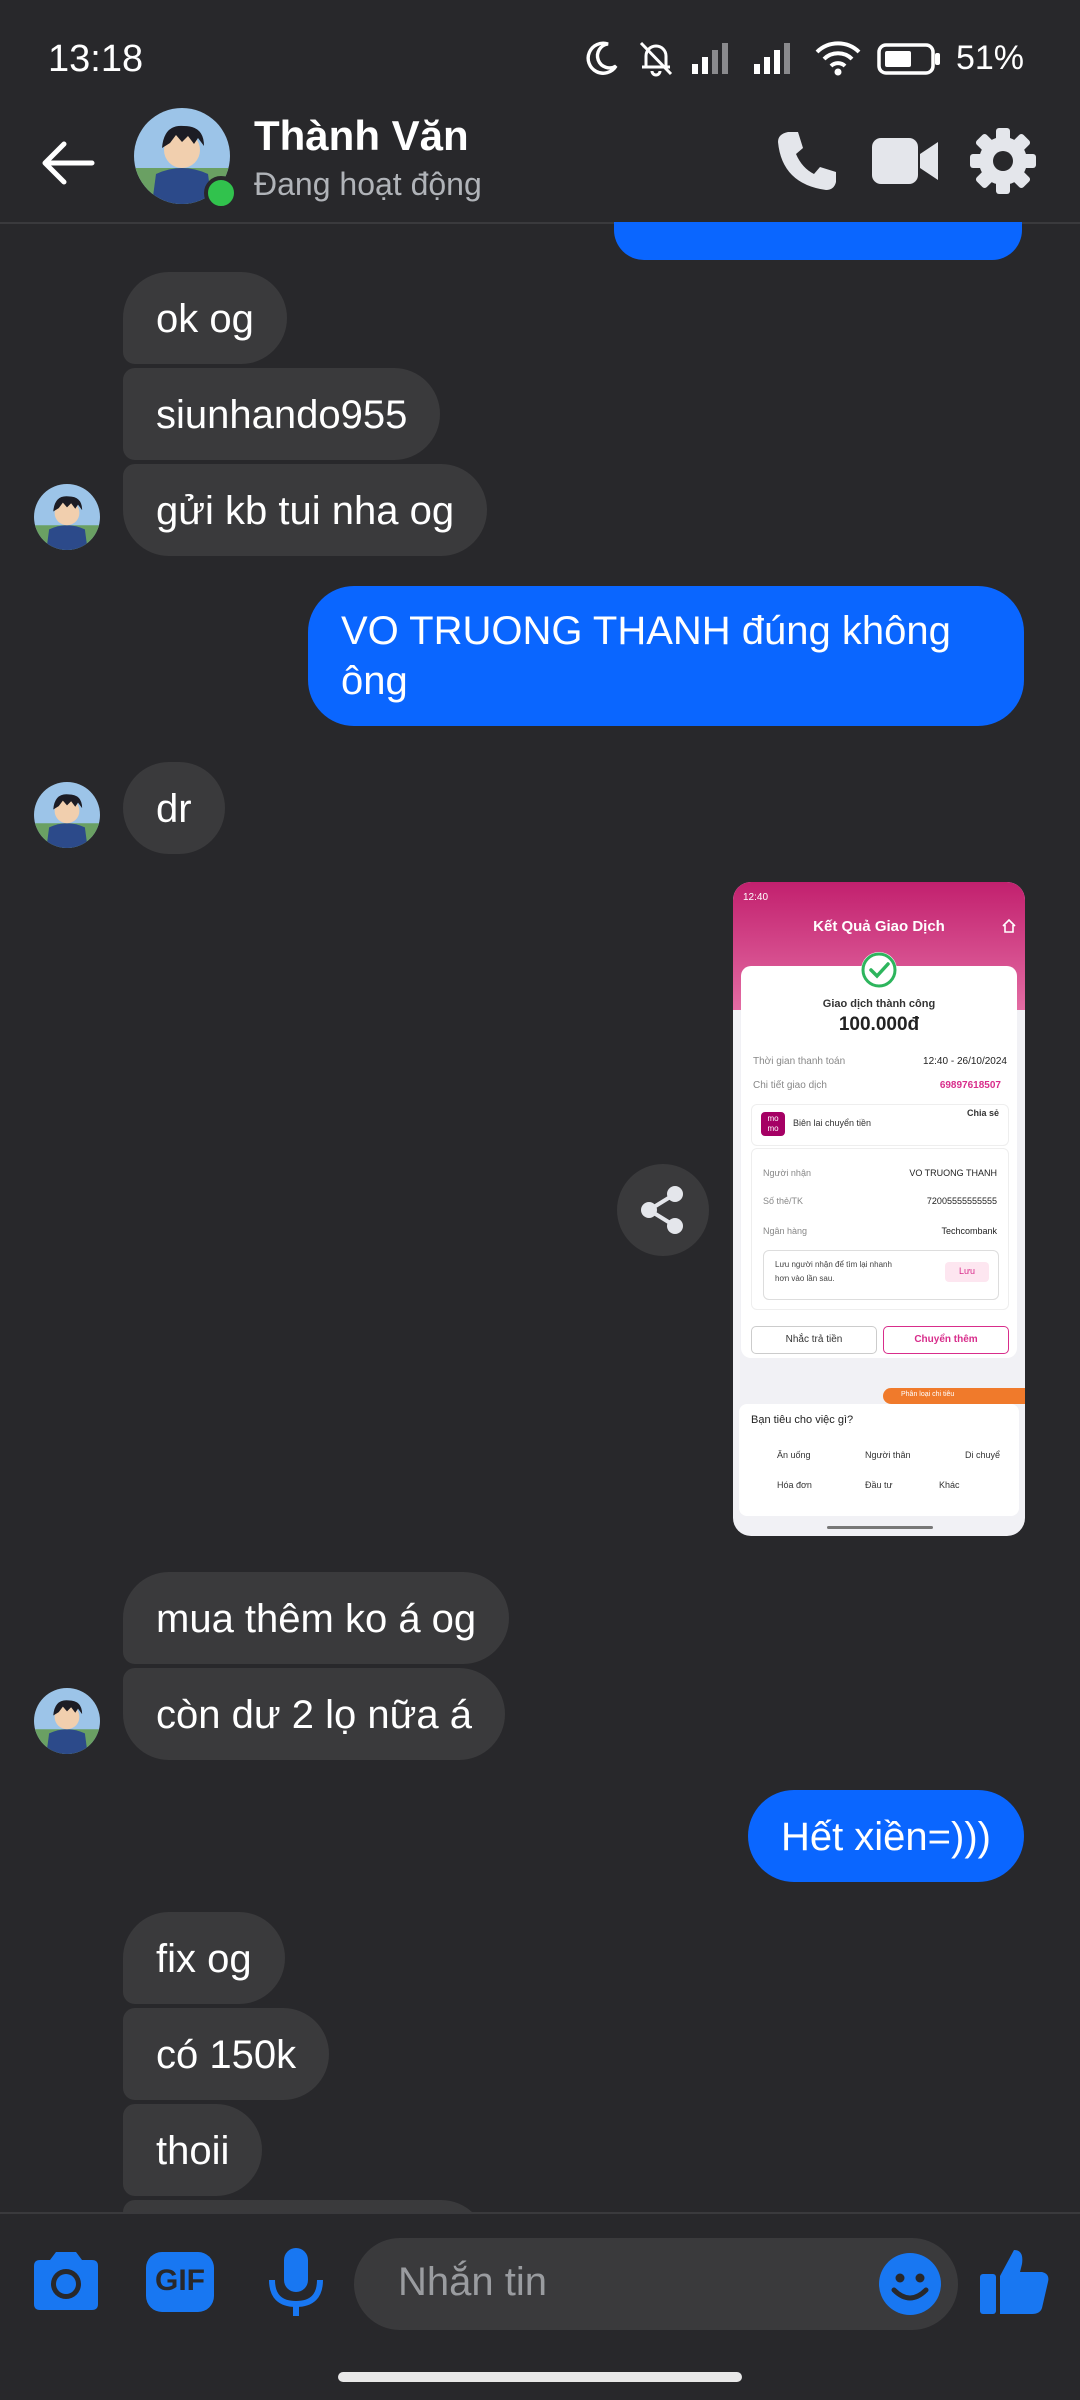 The height and width of the screenshot is (2400, 1080). What do you see at coordinates (989, 57) in the screenshot?
I see `battery-percent: 51%` at bounding box center [989, 57].